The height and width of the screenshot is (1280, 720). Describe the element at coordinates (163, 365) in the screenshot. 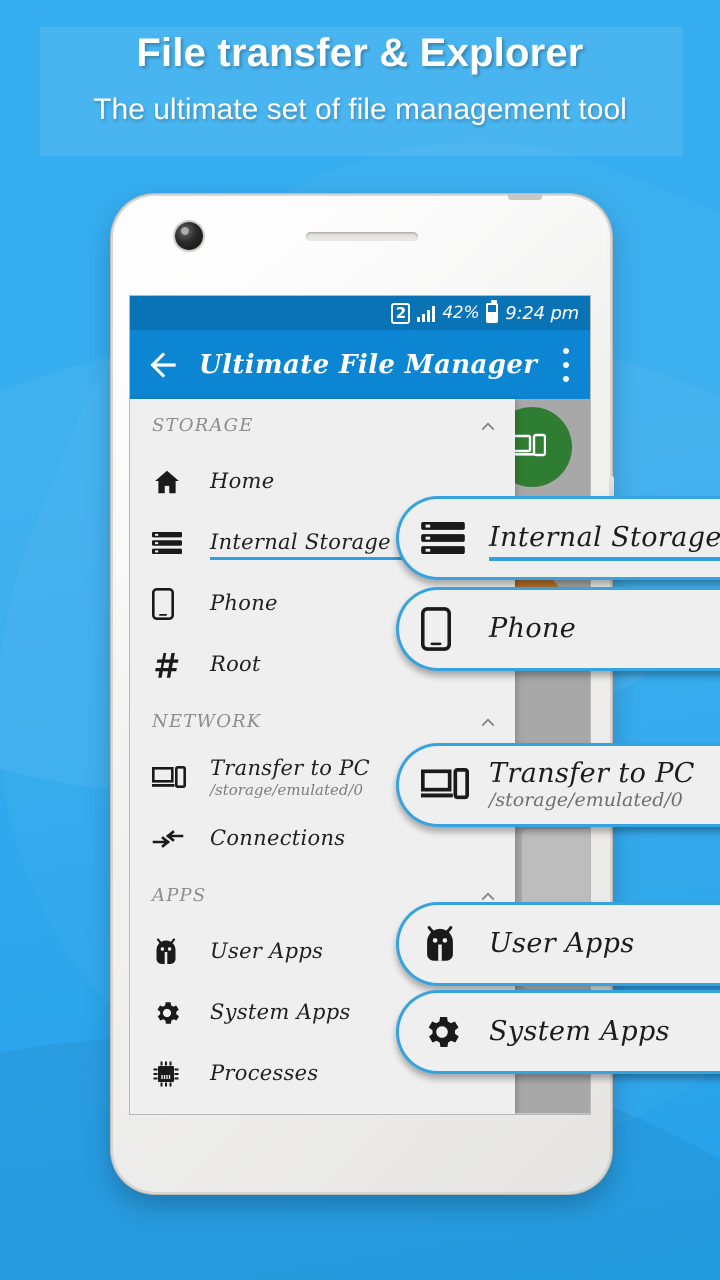

I see `back-arrow-icon` at that location.